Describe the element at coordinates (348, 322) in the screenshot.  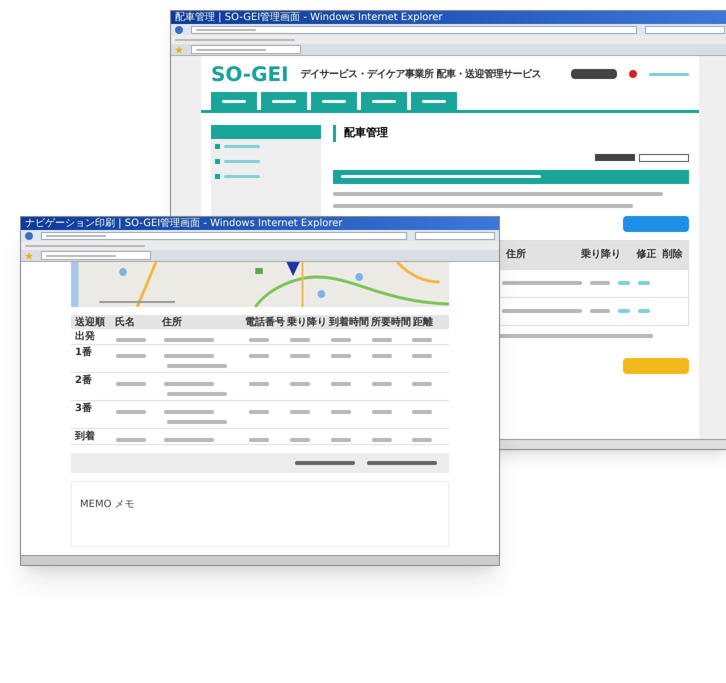
I see `column-header: 到着時間` at that location.